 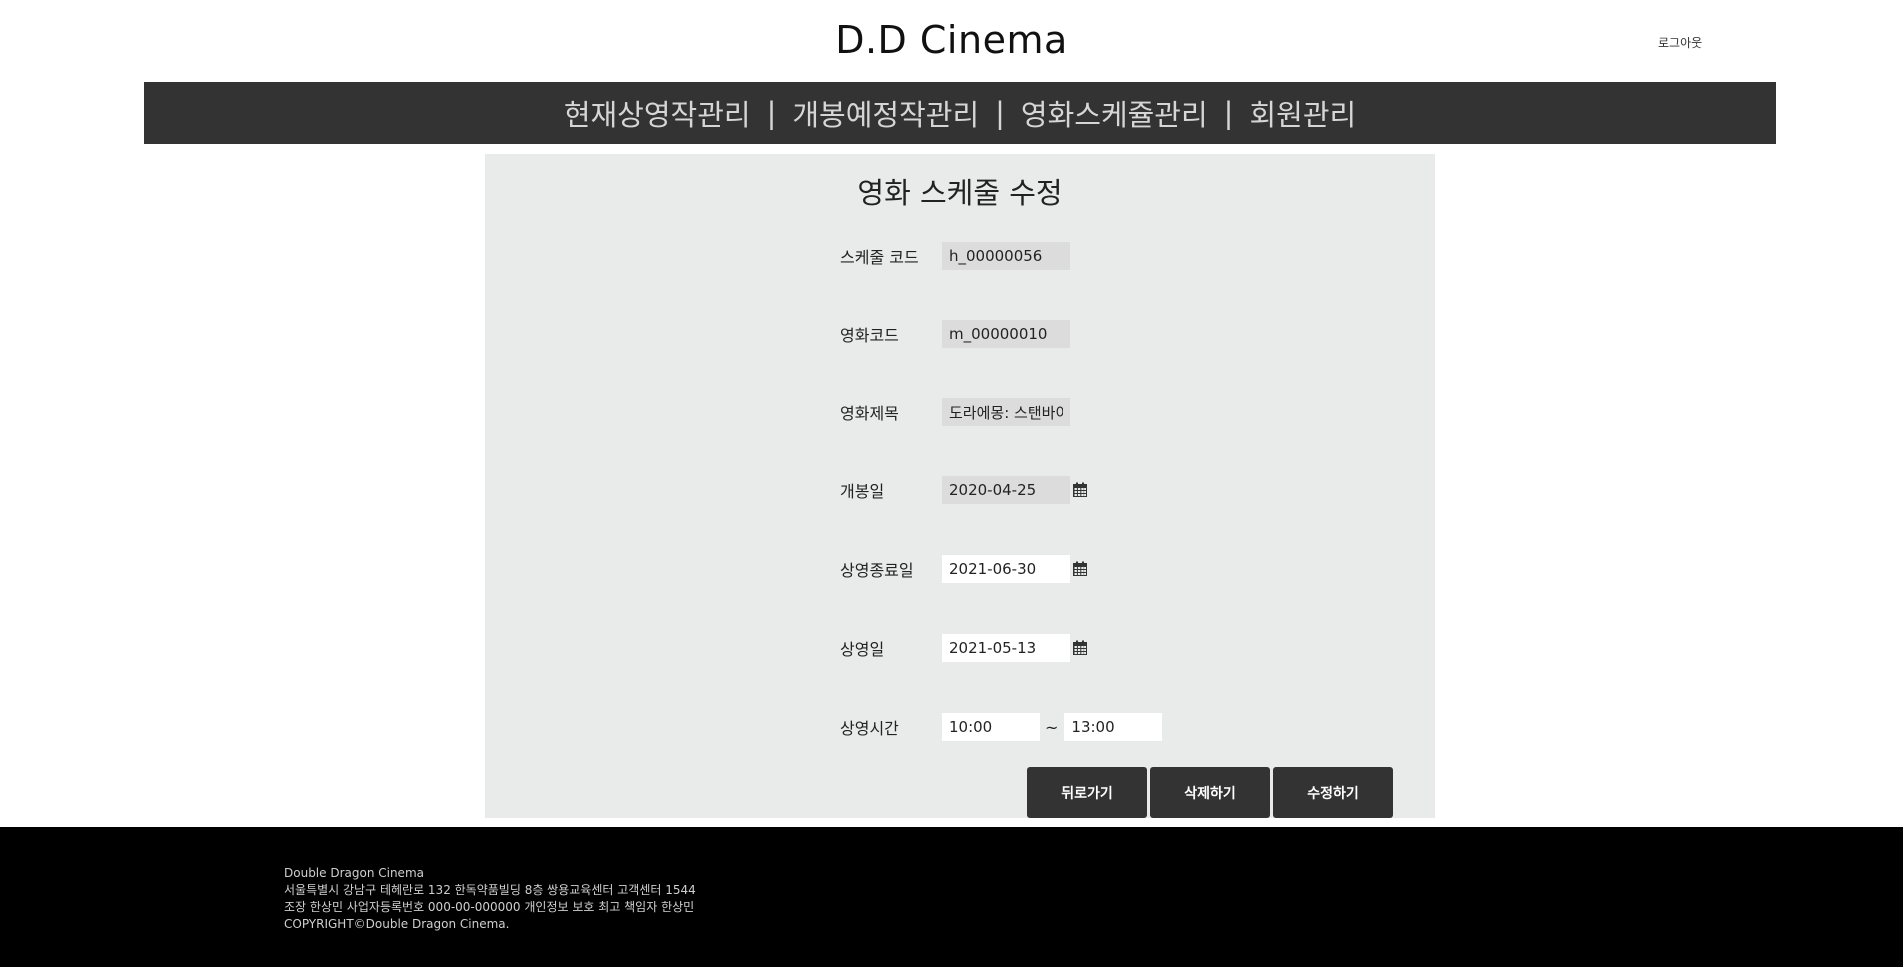 I want to click on site-title: D.D Cinema, so click(x=951, y=40).